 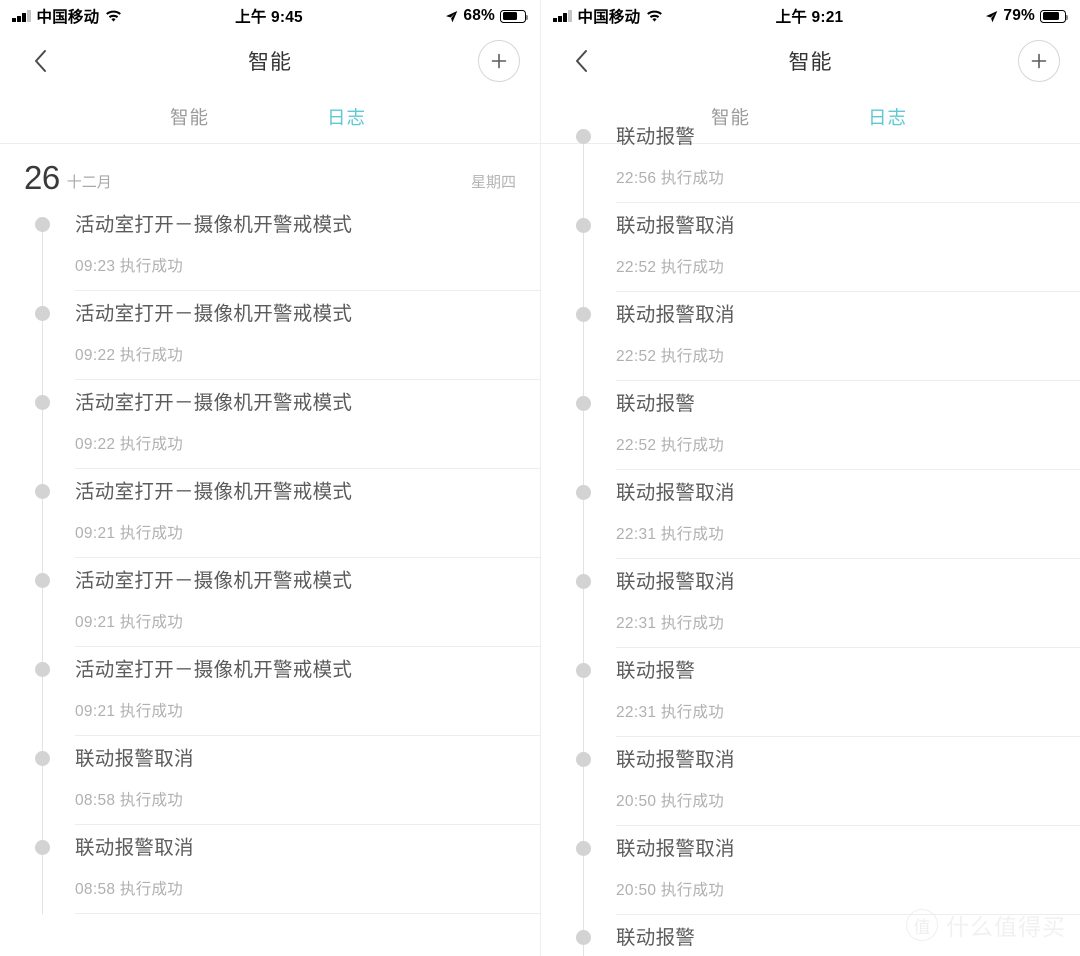 What do you see at coordinates (346, 117) in the screenshot?
I see `tab-logs: 日志` at bounding box center [346, 117].